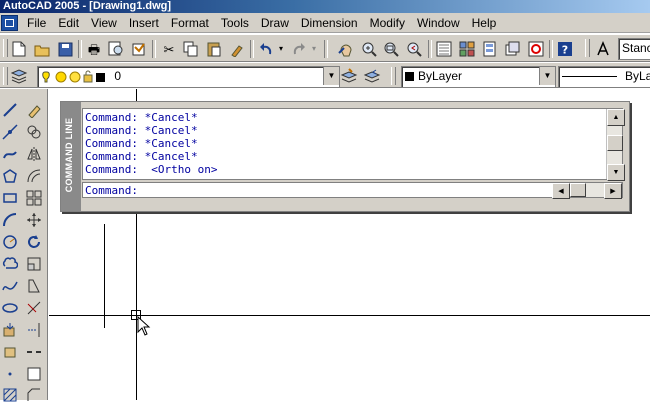 Image resolution: width=650 pixels, height=405 pixels. Describe the element at coordinates (34, 110) in the screenshot. I see `erase-icon` at that location.